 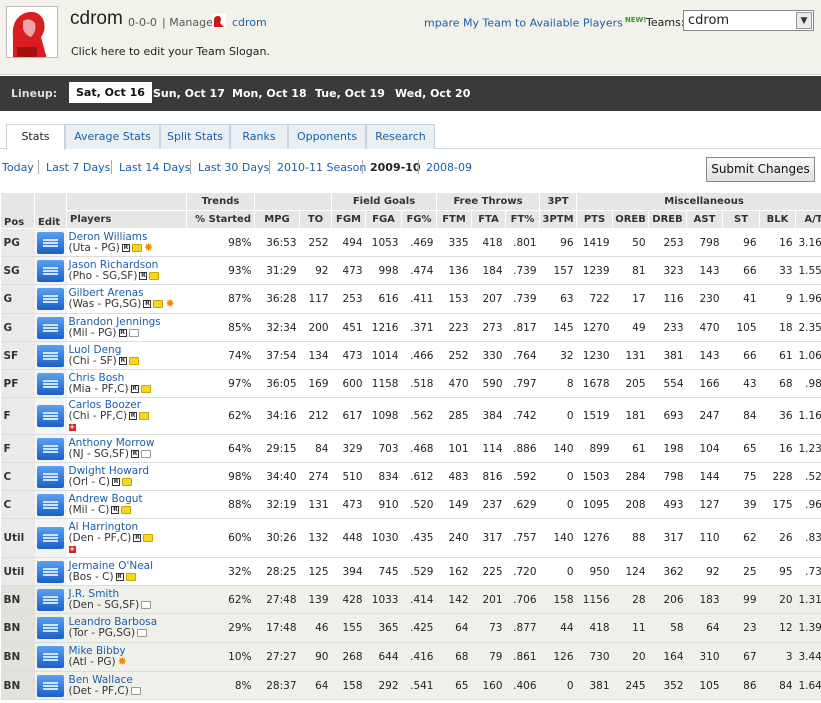 I want to click on stat-mpg: 31:29, so click(x=277, y=270).